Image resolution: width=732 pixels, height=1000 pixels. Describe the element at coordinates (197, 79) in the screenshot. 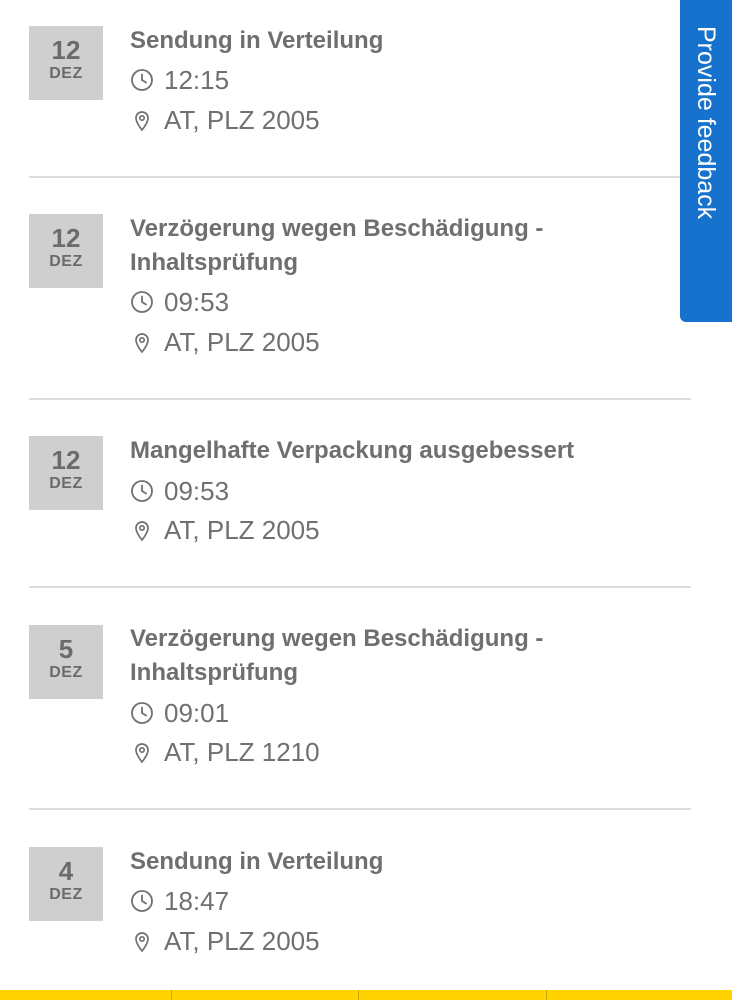

I see `event-time-value: 12:15` at that location.